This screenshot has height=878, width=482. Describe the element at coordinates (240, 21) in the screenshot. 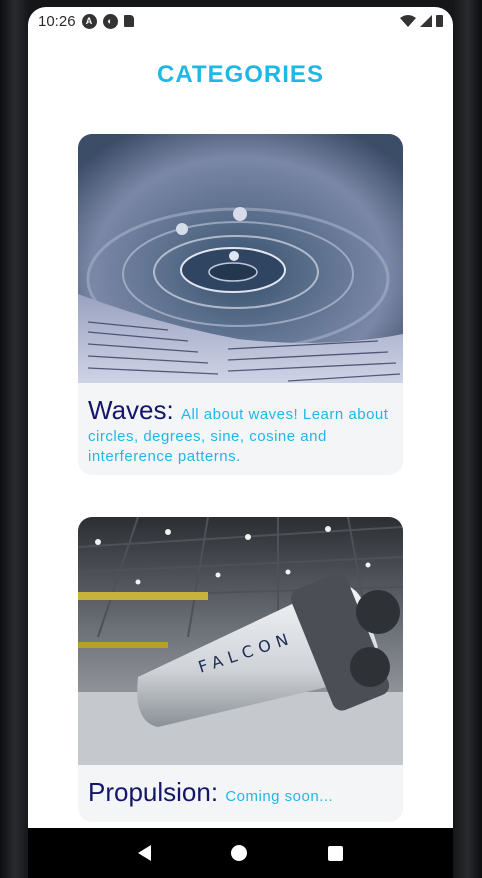

I see `status-bar: 10:26 A ◐` at that location.